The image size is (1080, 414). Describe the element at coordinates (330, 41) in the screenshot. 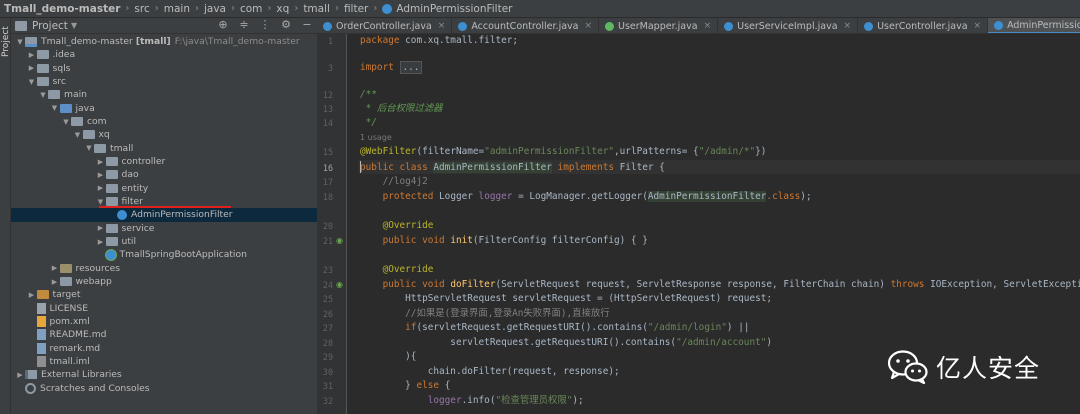

I see `line-number: 1` at that location.